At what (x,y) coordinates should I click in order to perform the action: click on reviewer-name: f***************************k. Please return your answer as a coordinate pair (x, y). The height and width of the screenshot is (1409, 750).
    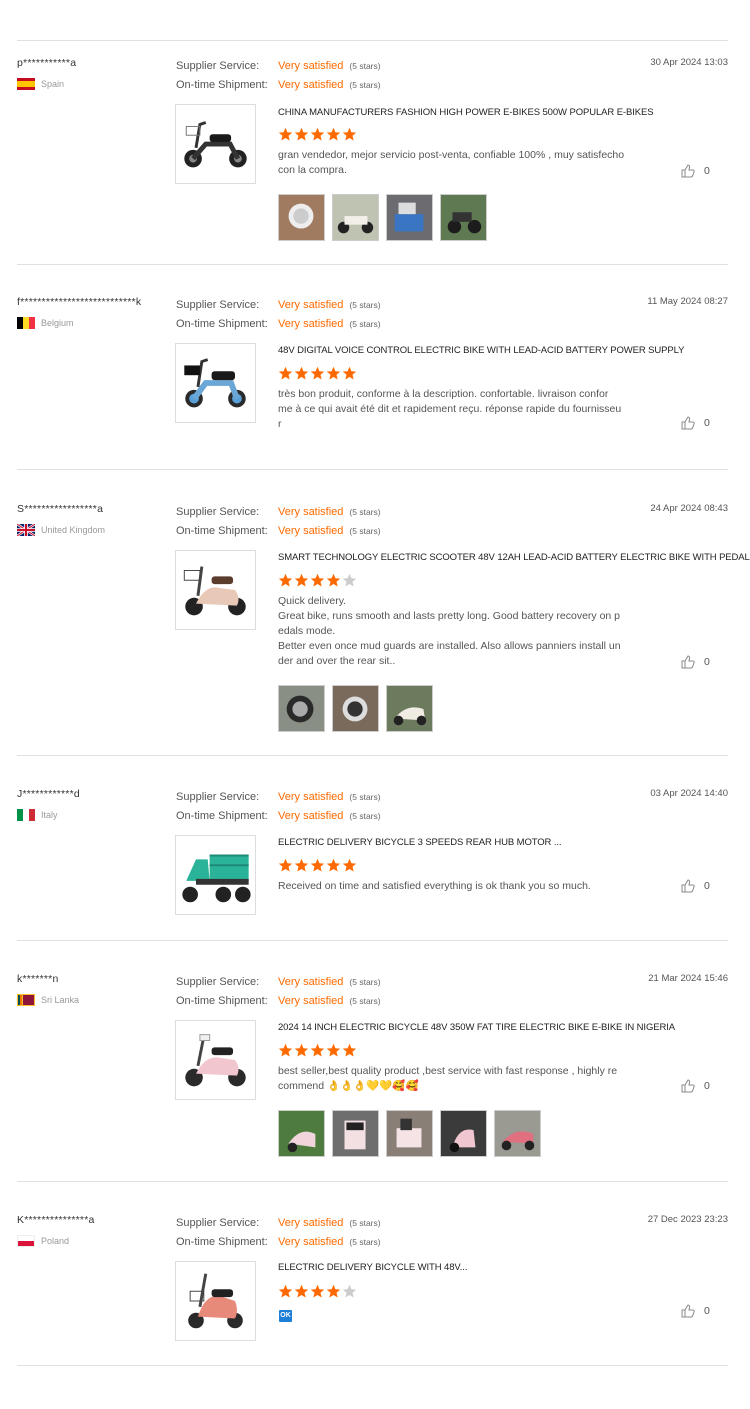
    Looking at the image, I should click on (79, 302).